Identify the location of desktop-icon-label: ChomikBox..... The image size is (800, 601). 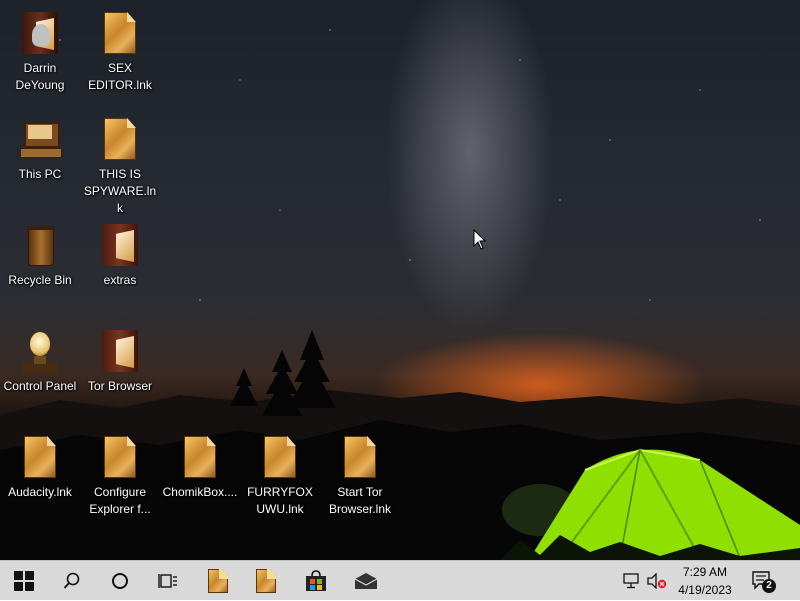
(200, 492).